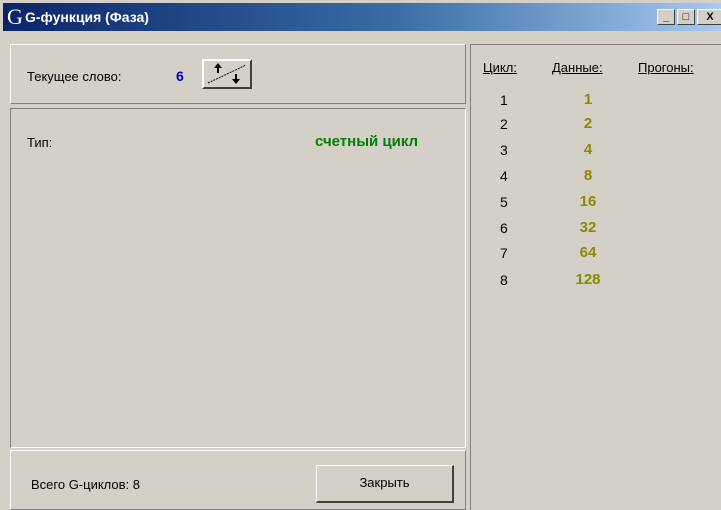 This screenshot has height=510, width=721. Describe the element at coordinates (504, 228) in the screenshot. I see `cycle-cell: 6` at that location.